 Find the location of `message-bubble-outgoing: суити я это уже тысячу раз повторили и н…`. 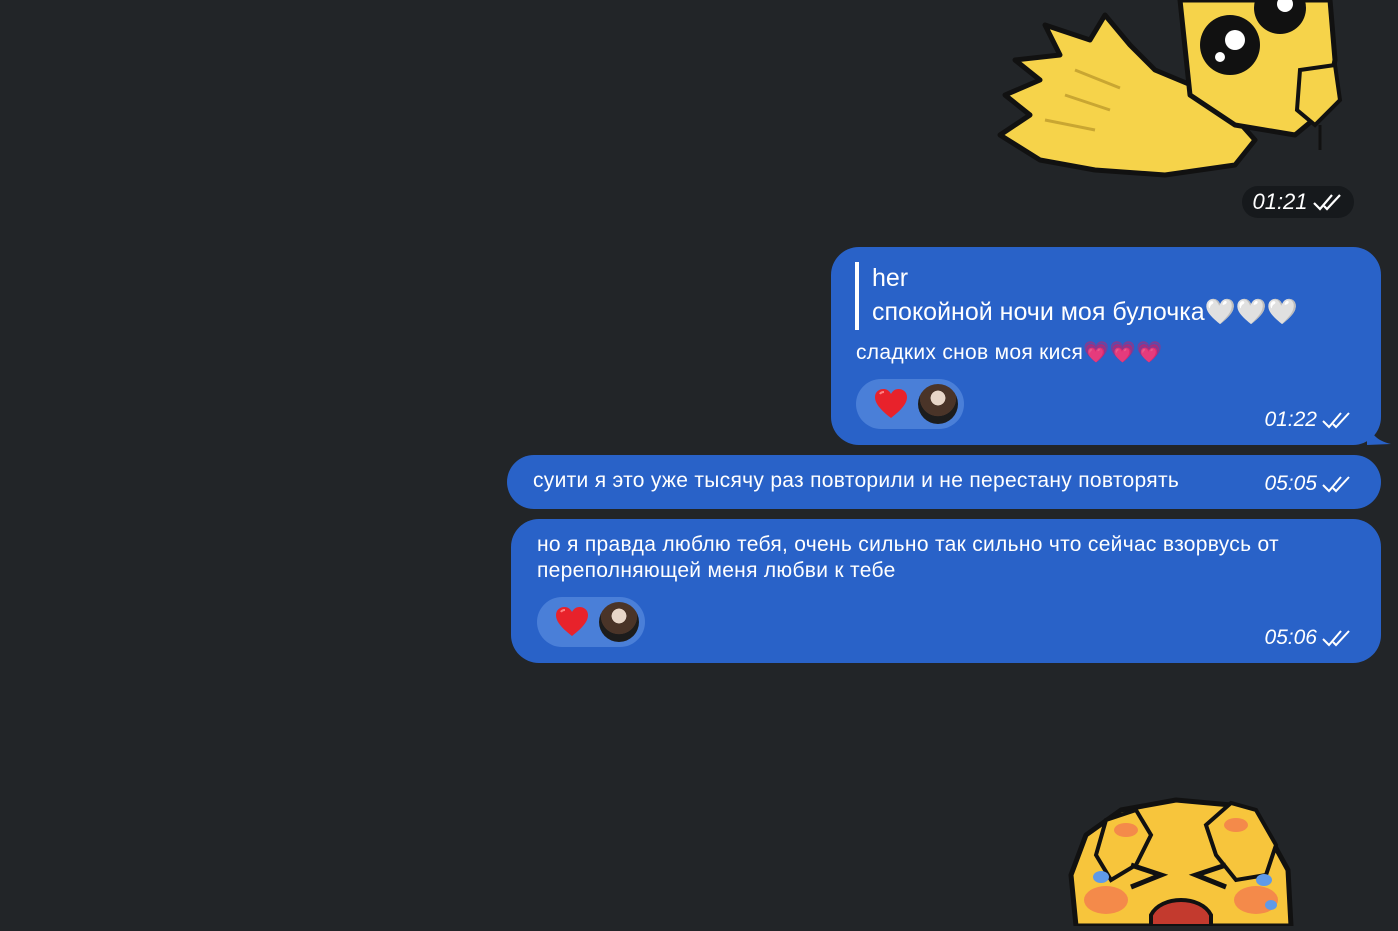

message-bubble-outgoing: суити я это уже тысячу раз повторили и н… is located at coordinates (944, 482).